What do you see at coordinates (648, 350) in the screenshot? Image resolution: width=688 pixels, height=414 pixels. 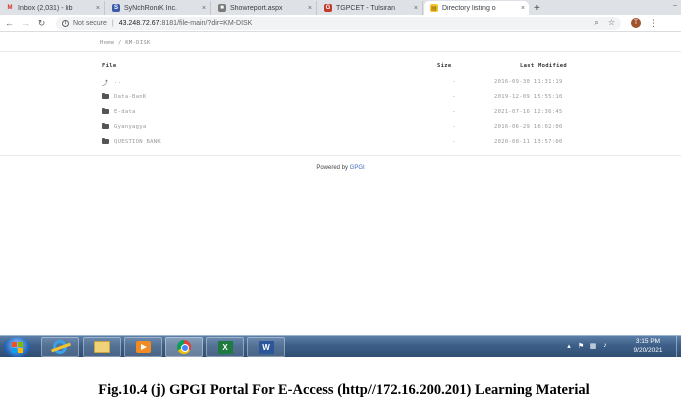 I see `clock-date: 9/20/2021` at bounding box center [648, 350].